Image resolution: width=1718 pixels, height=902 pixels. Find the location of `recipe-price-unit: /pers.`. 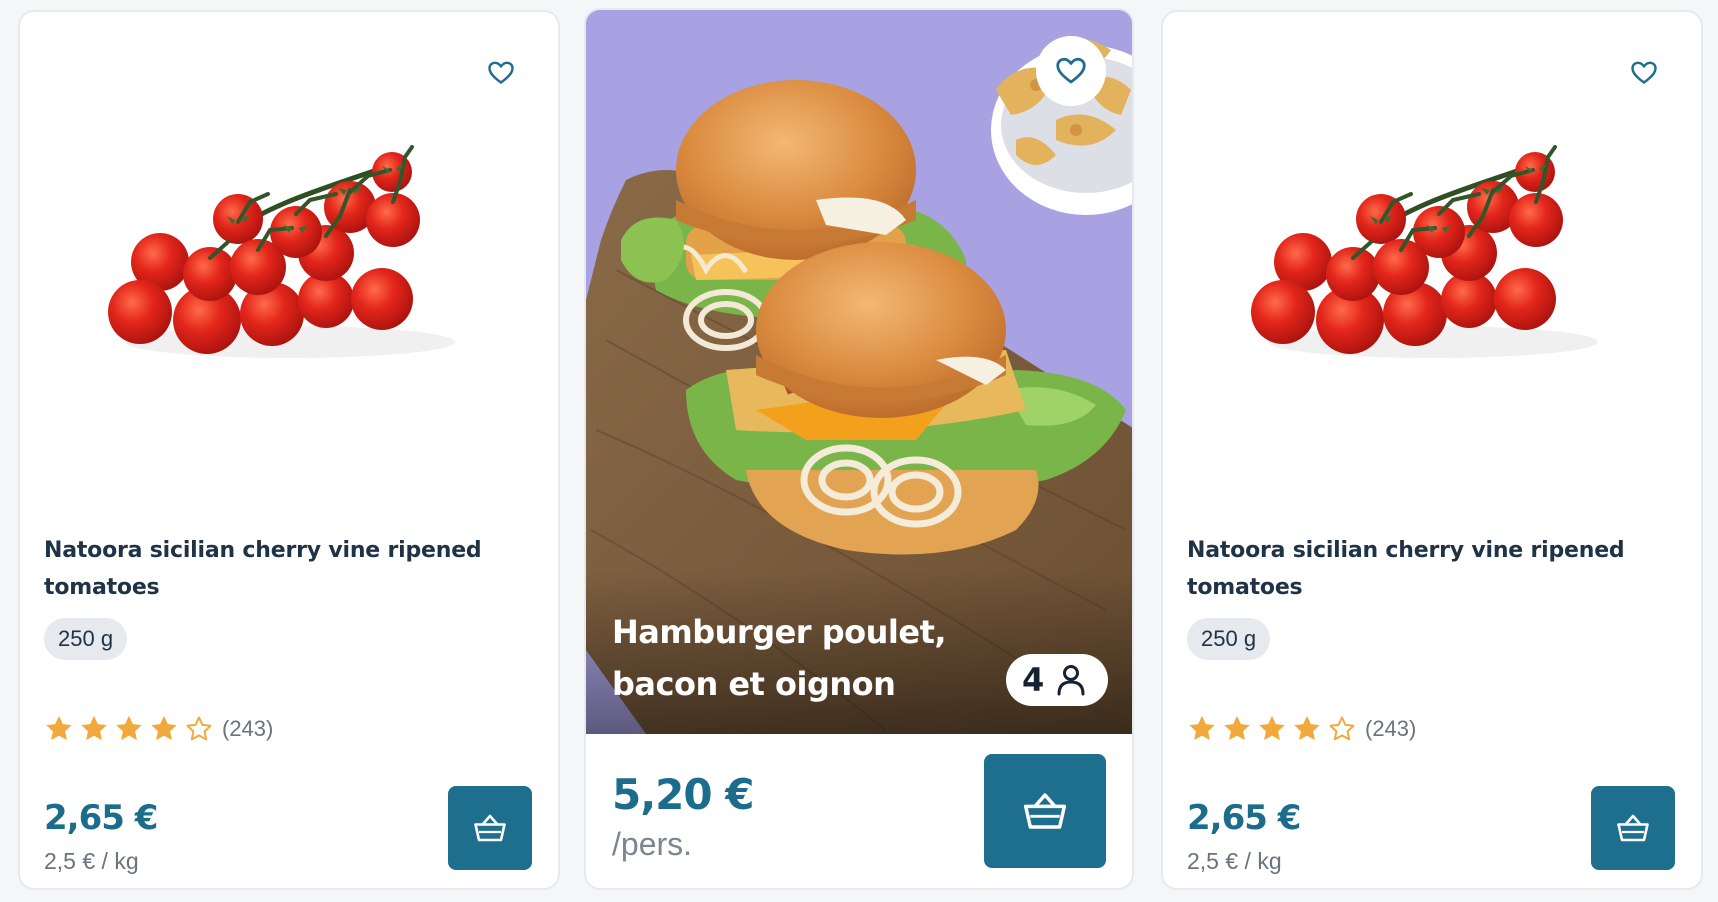

recipe-price-unit: /pers. is located at coordinates (652, 844).